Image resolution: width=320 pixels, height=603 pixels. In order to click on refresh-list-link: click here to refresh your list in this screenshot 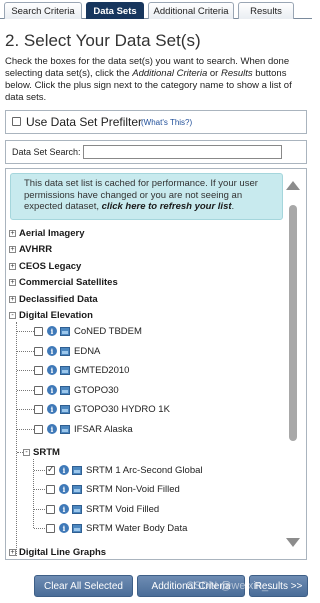, I will do `click(167, 206)`.